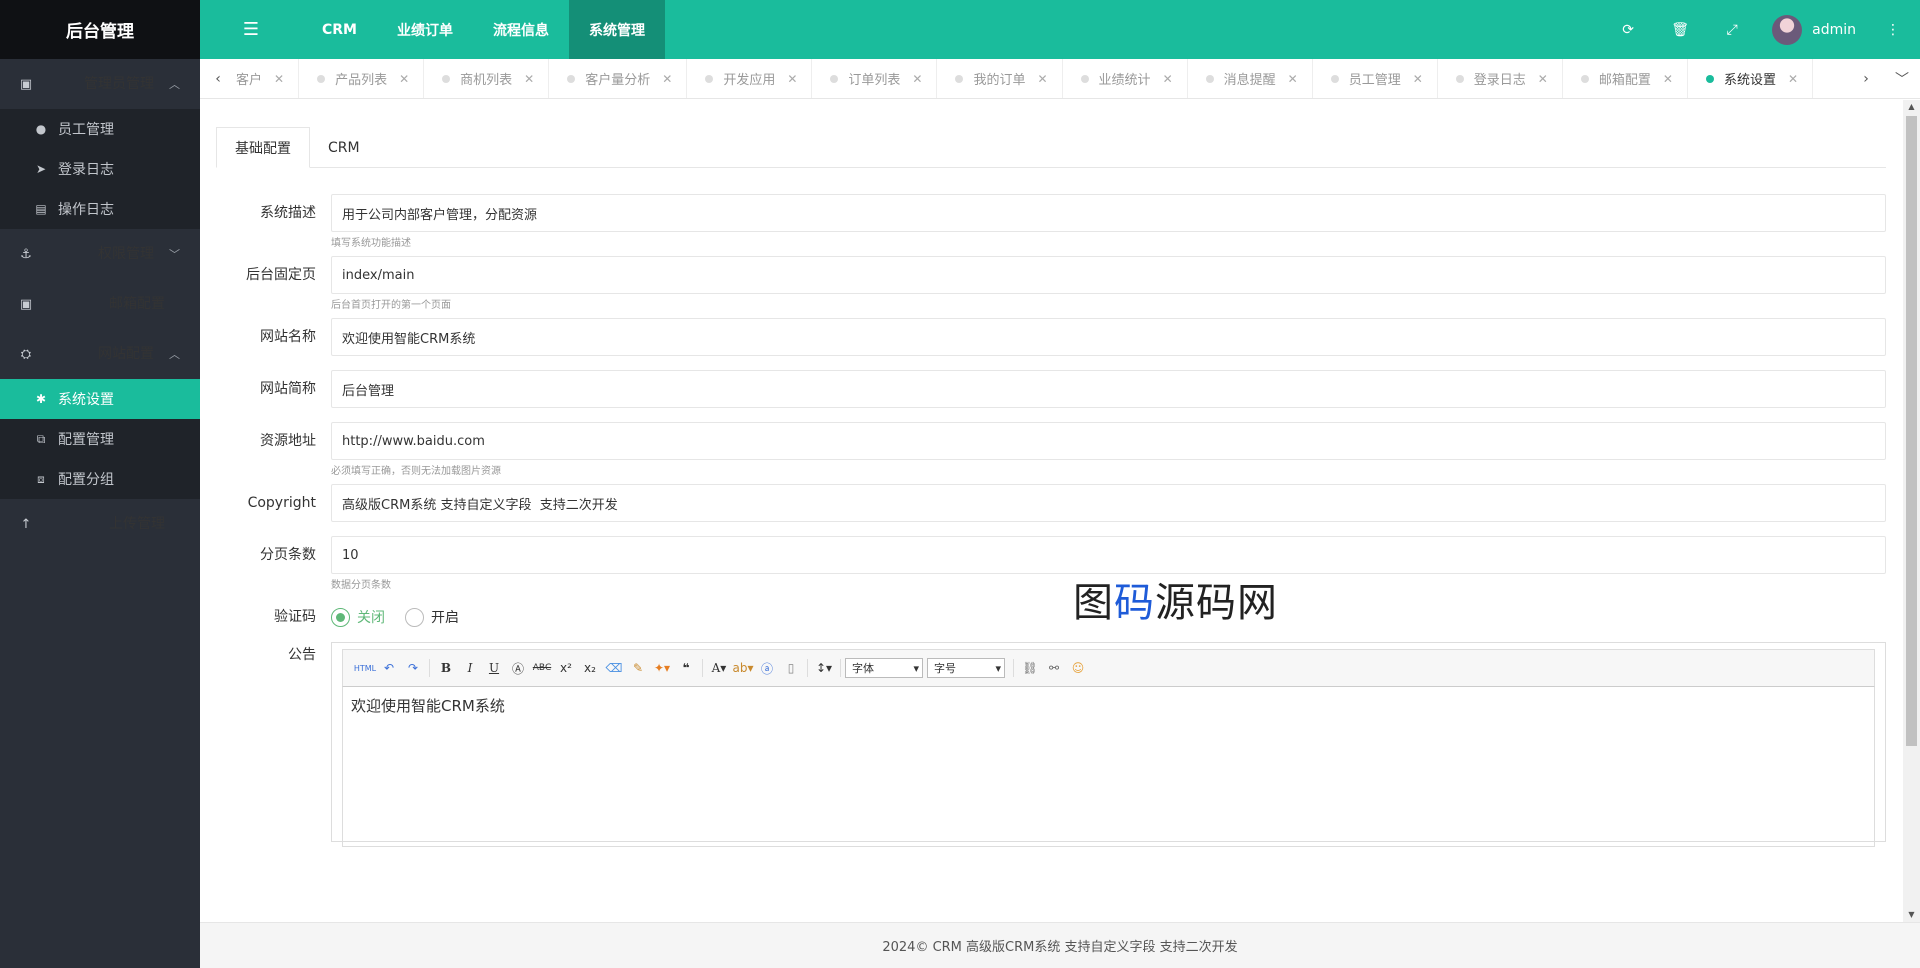 The height and width of the screenshot is (968, 1920). I want to click on sidebar-group-site: ⛭ 网站配置 ︿, so click(100, 354).